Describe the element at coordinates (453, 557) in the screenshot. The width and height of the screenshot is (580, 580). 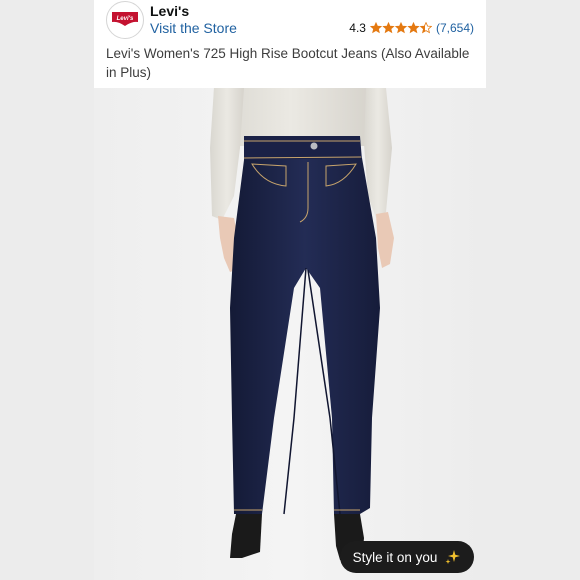
I see `sparkle-icon` at that location.